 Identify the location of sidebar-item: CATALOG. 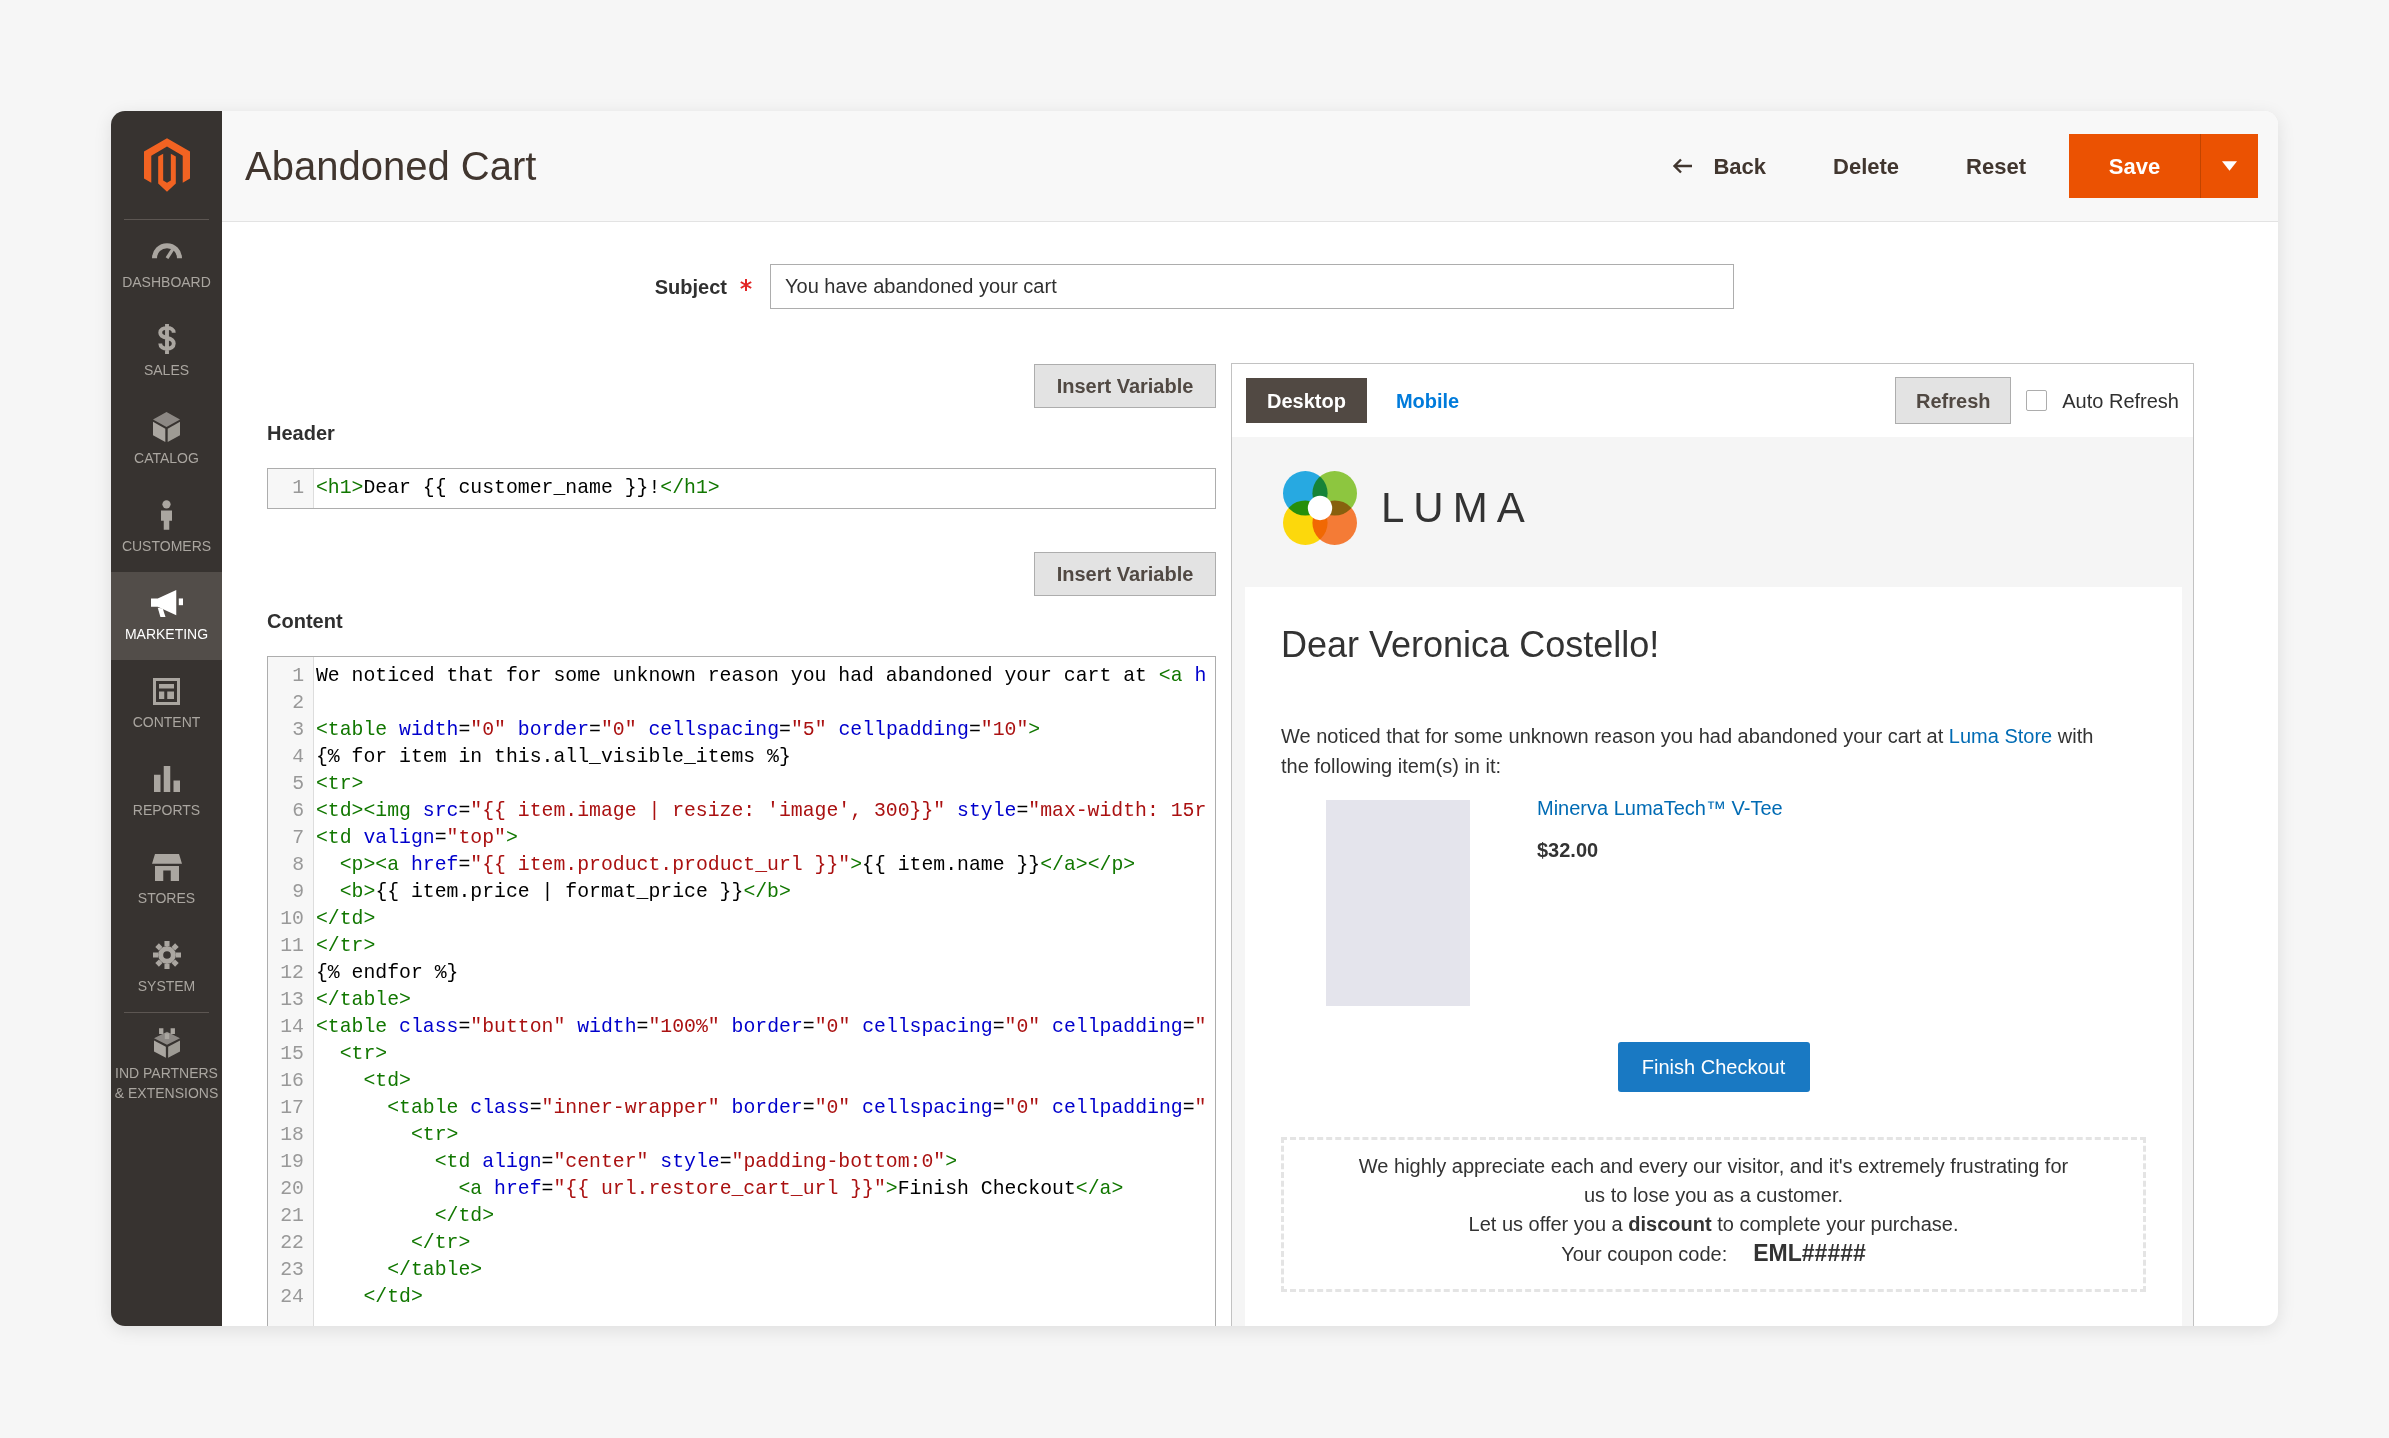
(166, 440).